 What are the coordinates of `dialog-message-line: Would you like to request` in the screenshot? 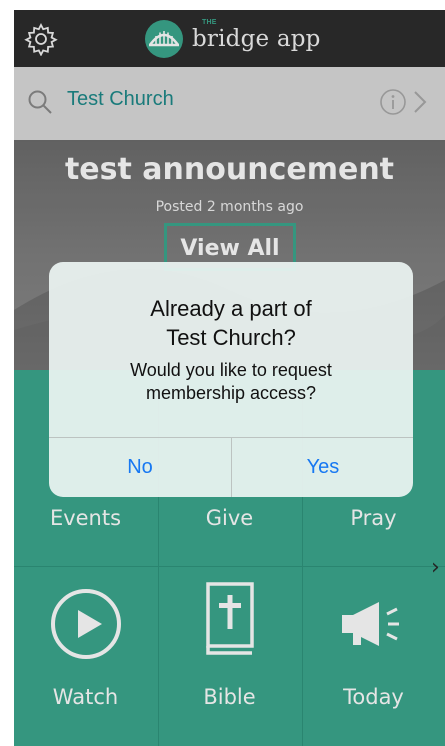 It's located at (231, 370).